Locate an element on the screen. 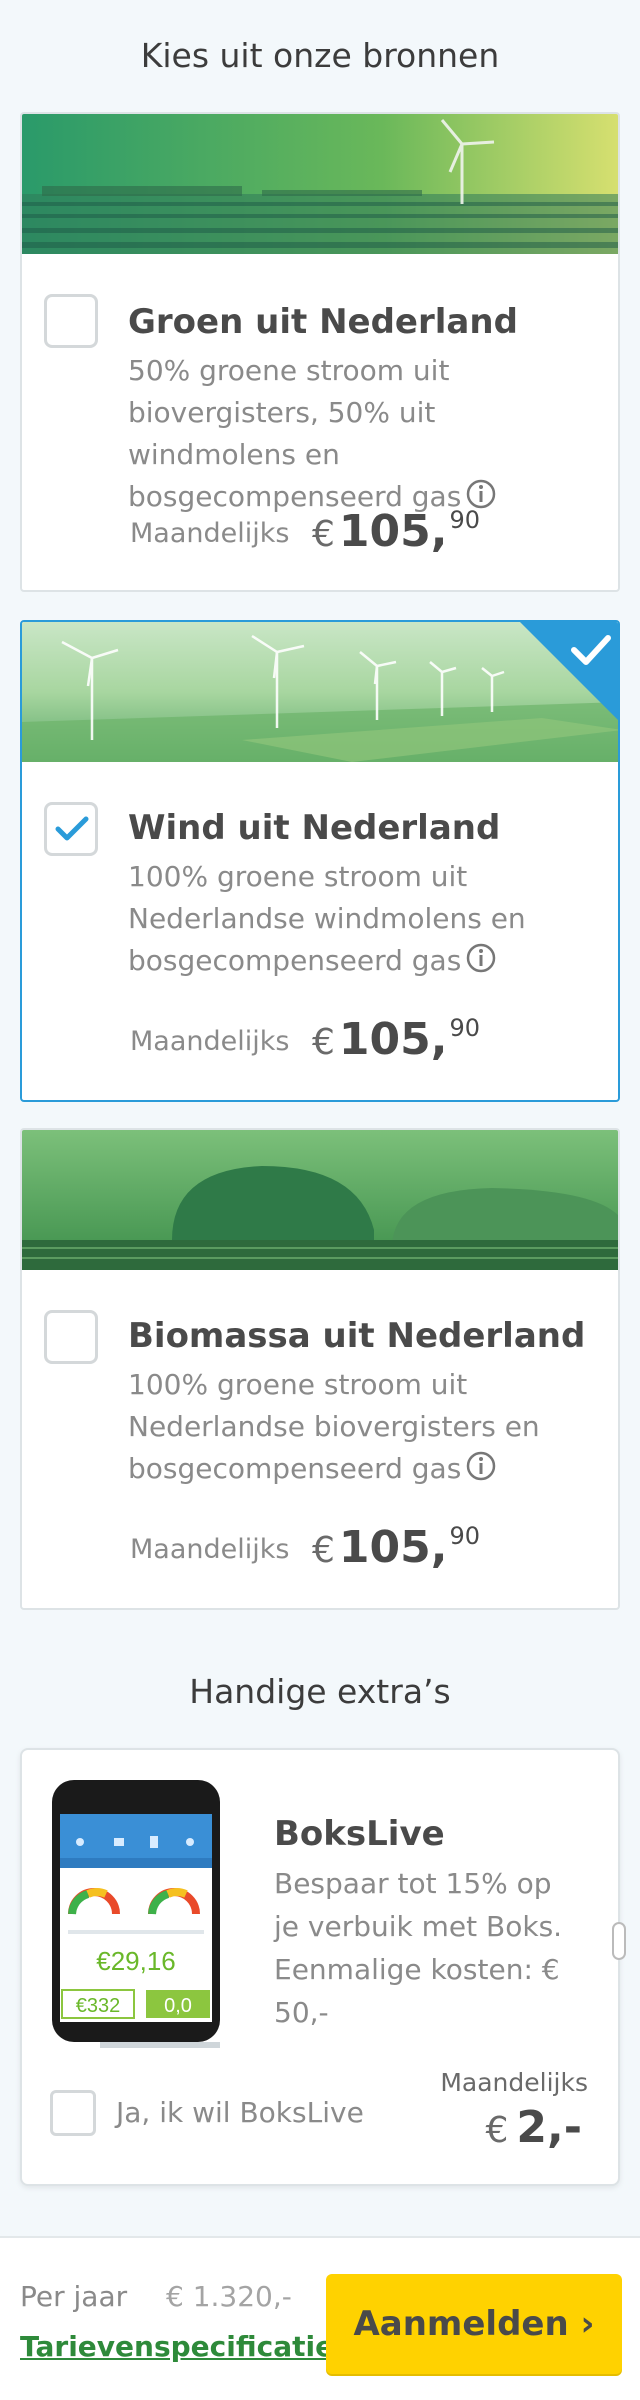 This screenshot has height=2400, width=640. selected-corner-flag is located at coordinates (569, 671).